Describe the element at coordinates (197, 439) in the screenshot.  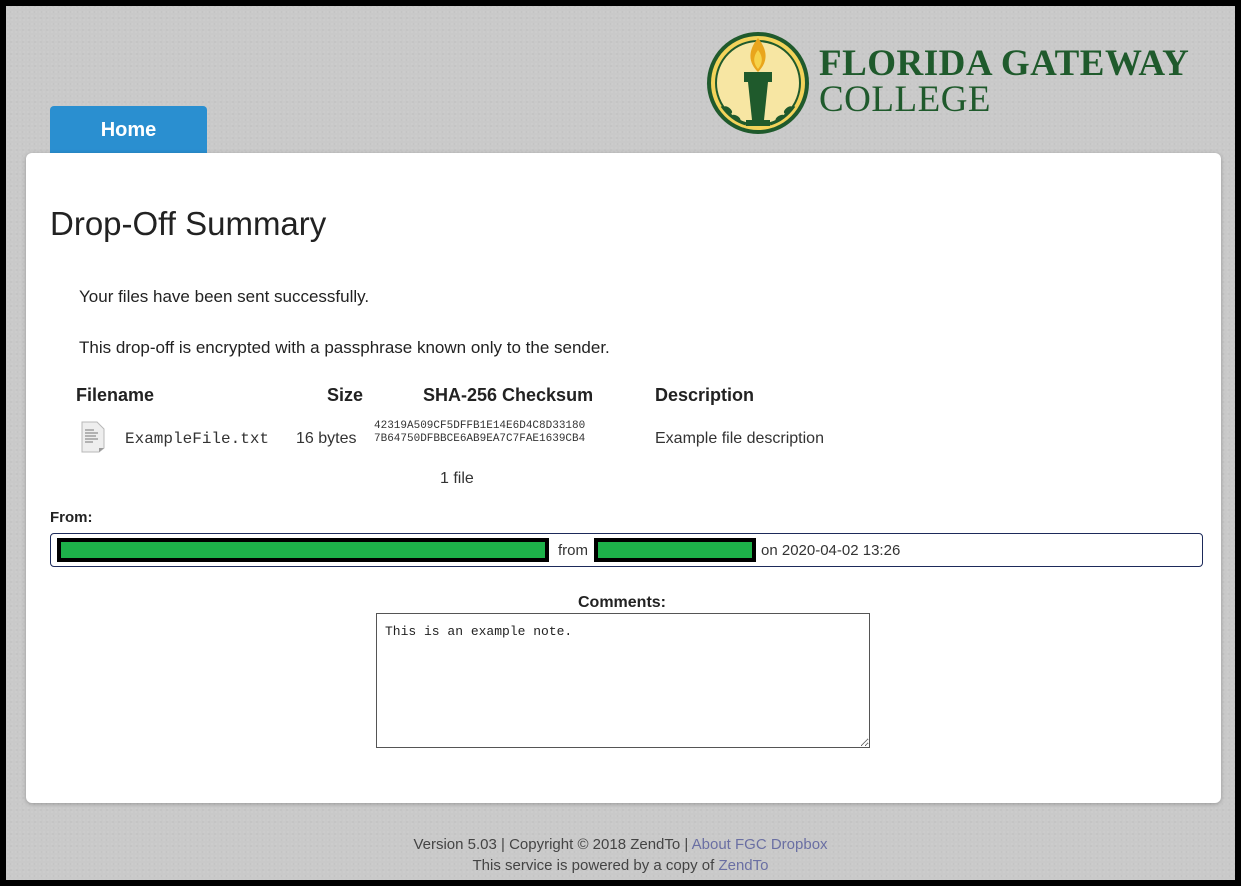
I see `file-name-link: ExampleFile.txt` at that location.